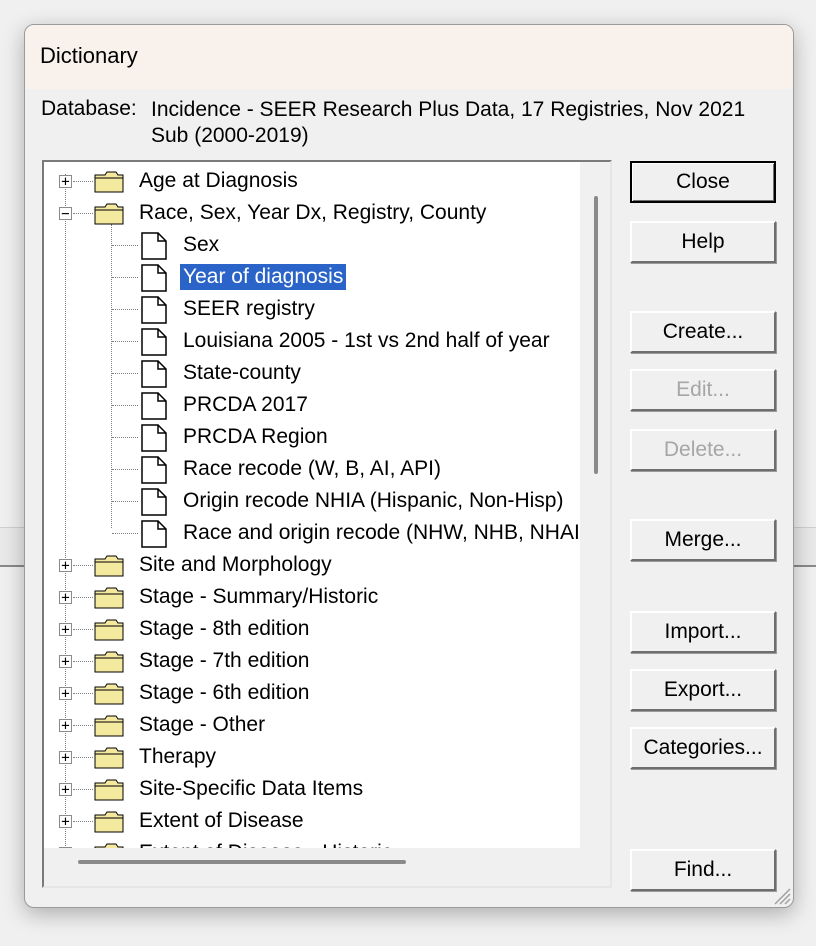  Describe the element at coordinates (804, 546) in the screenshot. I see `background-panel-right` at that location.